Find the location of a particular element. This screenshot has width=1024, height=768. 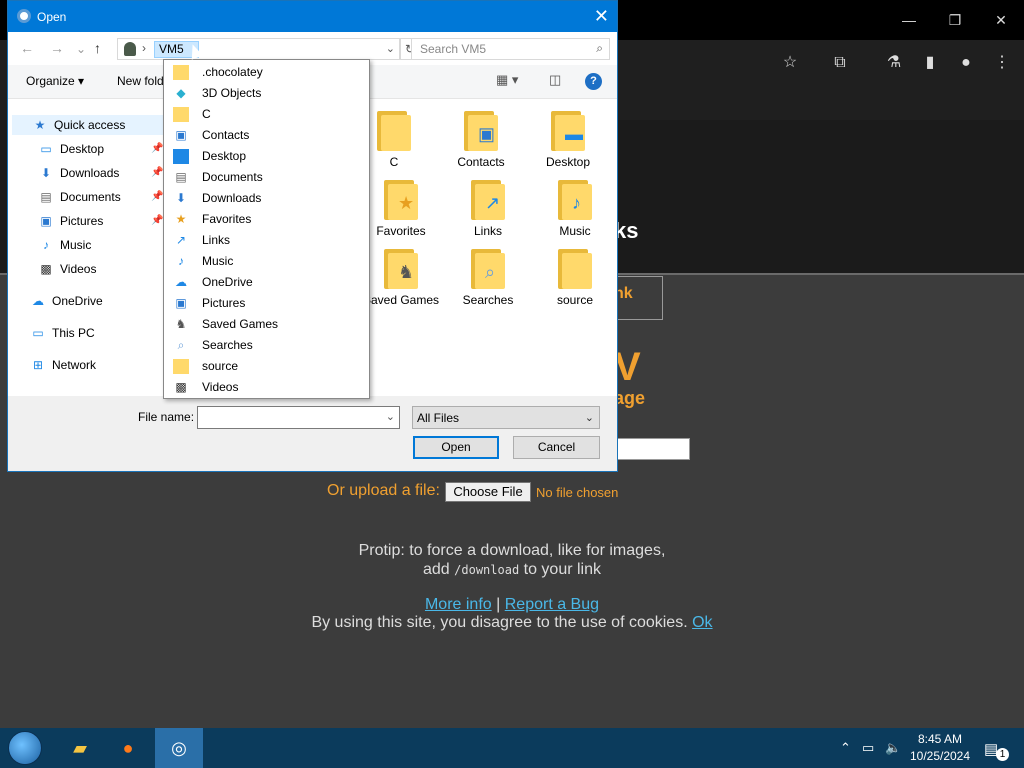

dropdown-item-desktop: Desktop is located at coordinates (266, 156).